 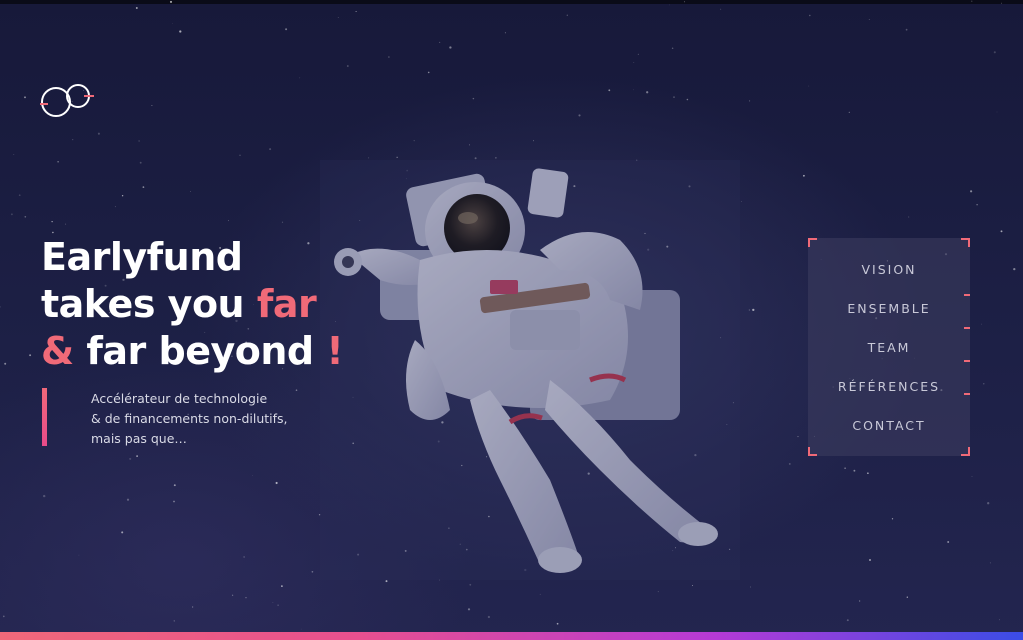 I want to click on headline-line-3-text: far beyond, so click(x=200, y=351).